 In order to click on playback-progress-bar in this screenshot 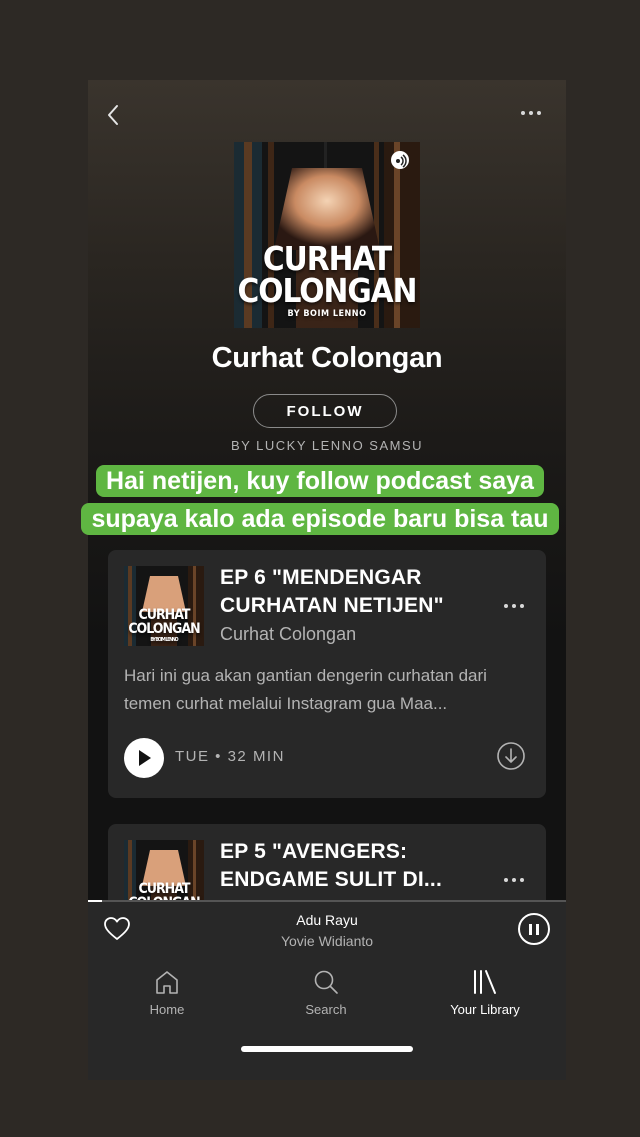, I will do `click(327, 901)`.